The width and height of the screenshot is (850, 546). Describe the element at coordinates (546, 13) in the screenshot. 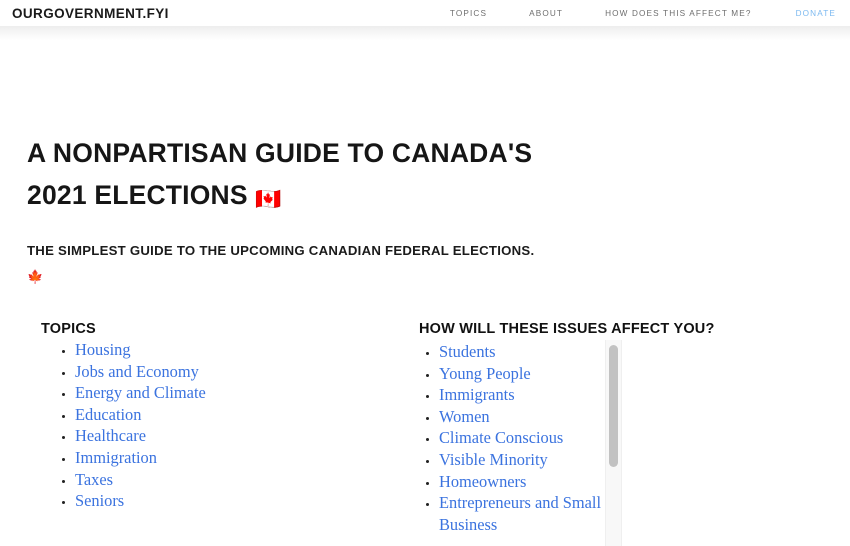

I see `nav-link-about: ABOUT` at that location.